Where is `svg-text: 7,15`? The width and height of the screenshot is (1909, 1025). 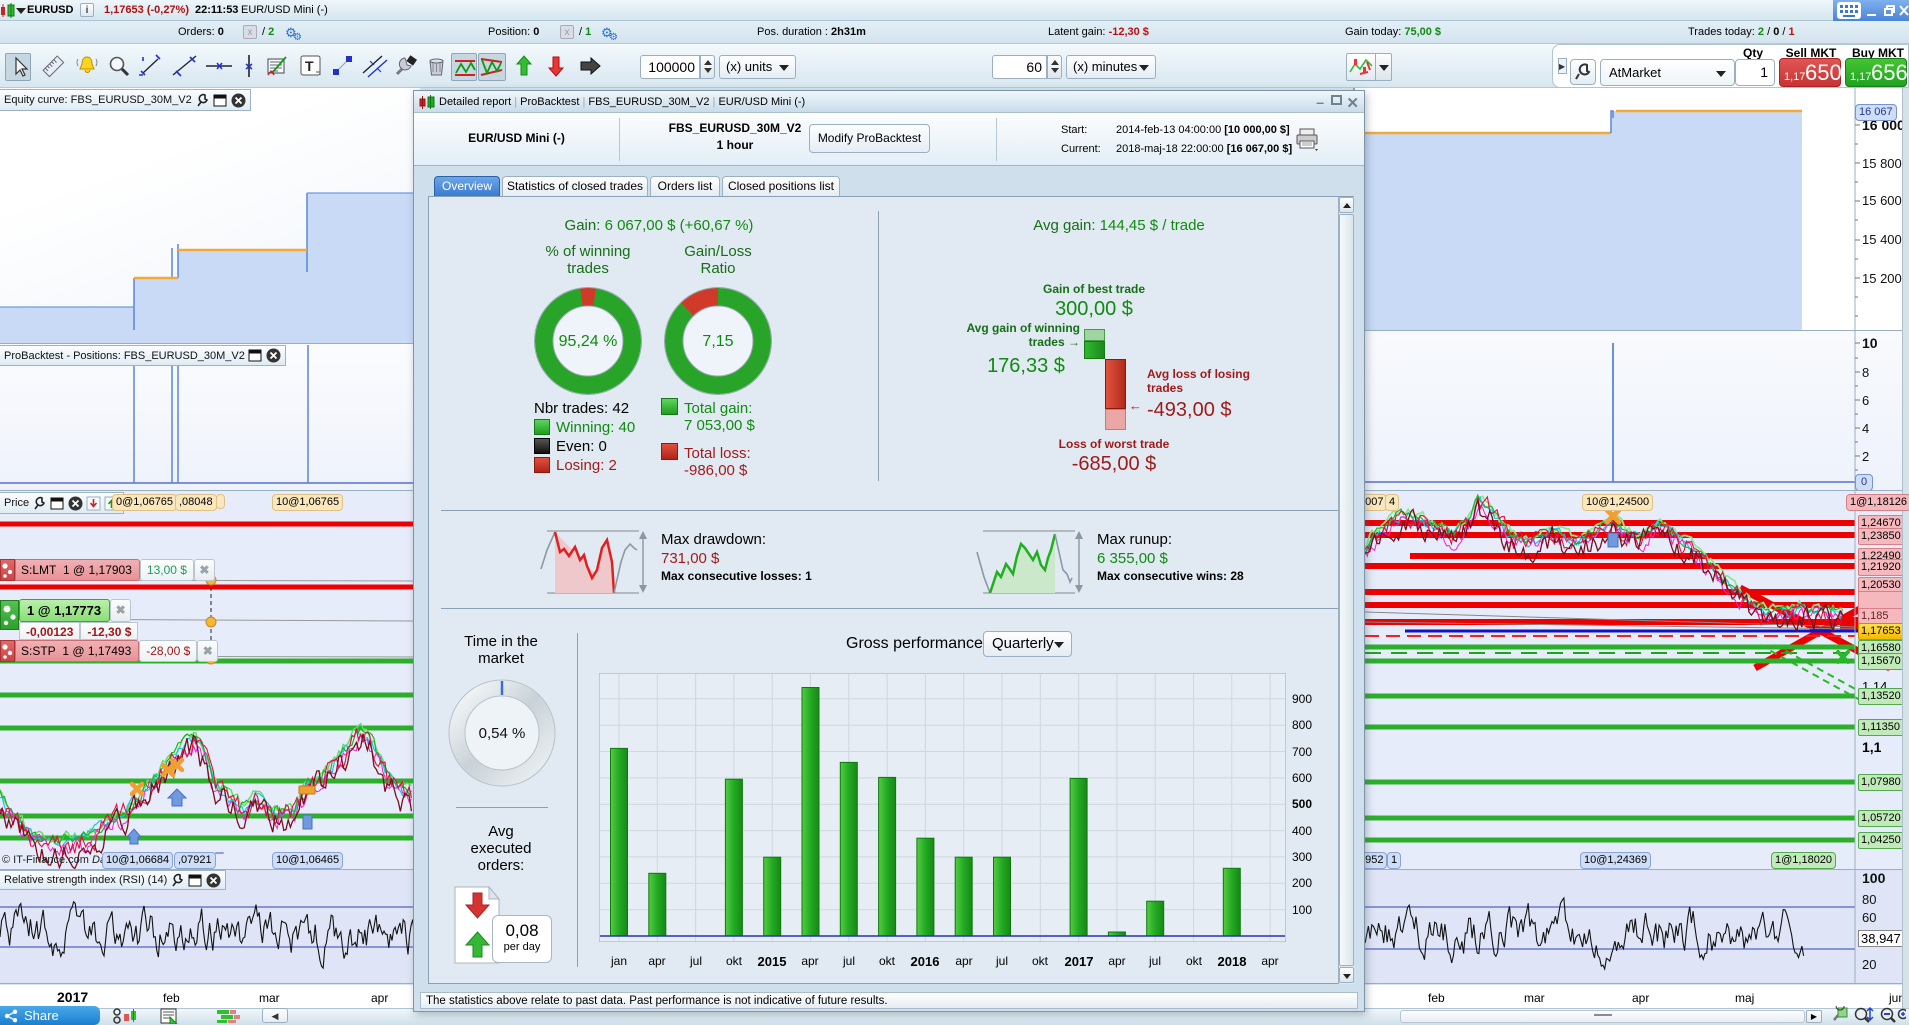 svg-text: 7,15 is located at coordinates (717, 341).